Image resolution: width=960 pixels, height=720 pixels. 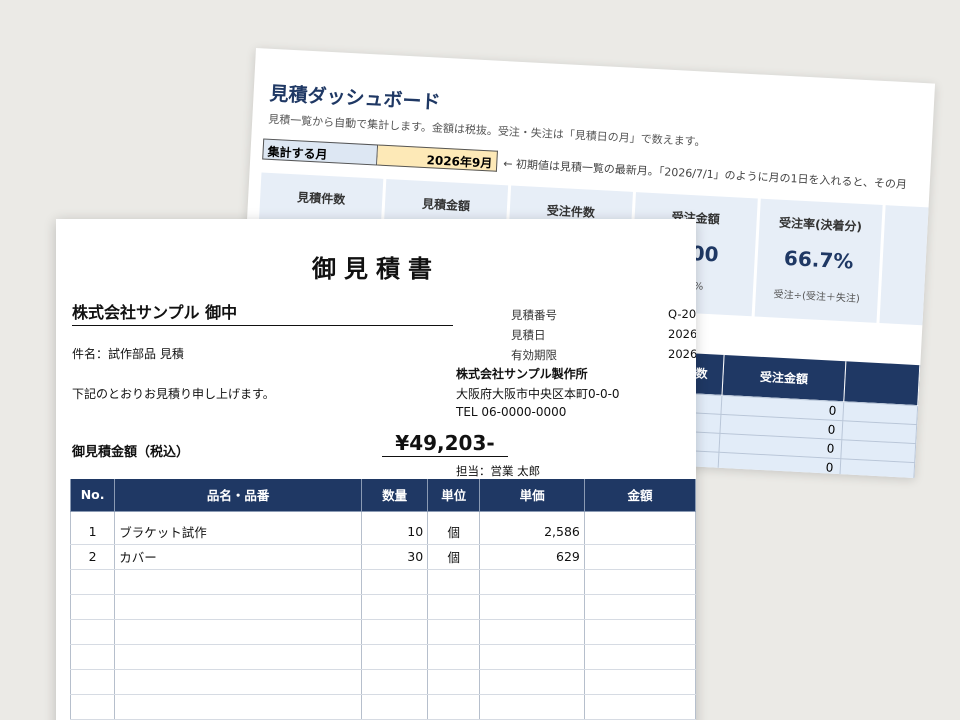 I want to click on item-price: 629, so click(x=532, y=557).